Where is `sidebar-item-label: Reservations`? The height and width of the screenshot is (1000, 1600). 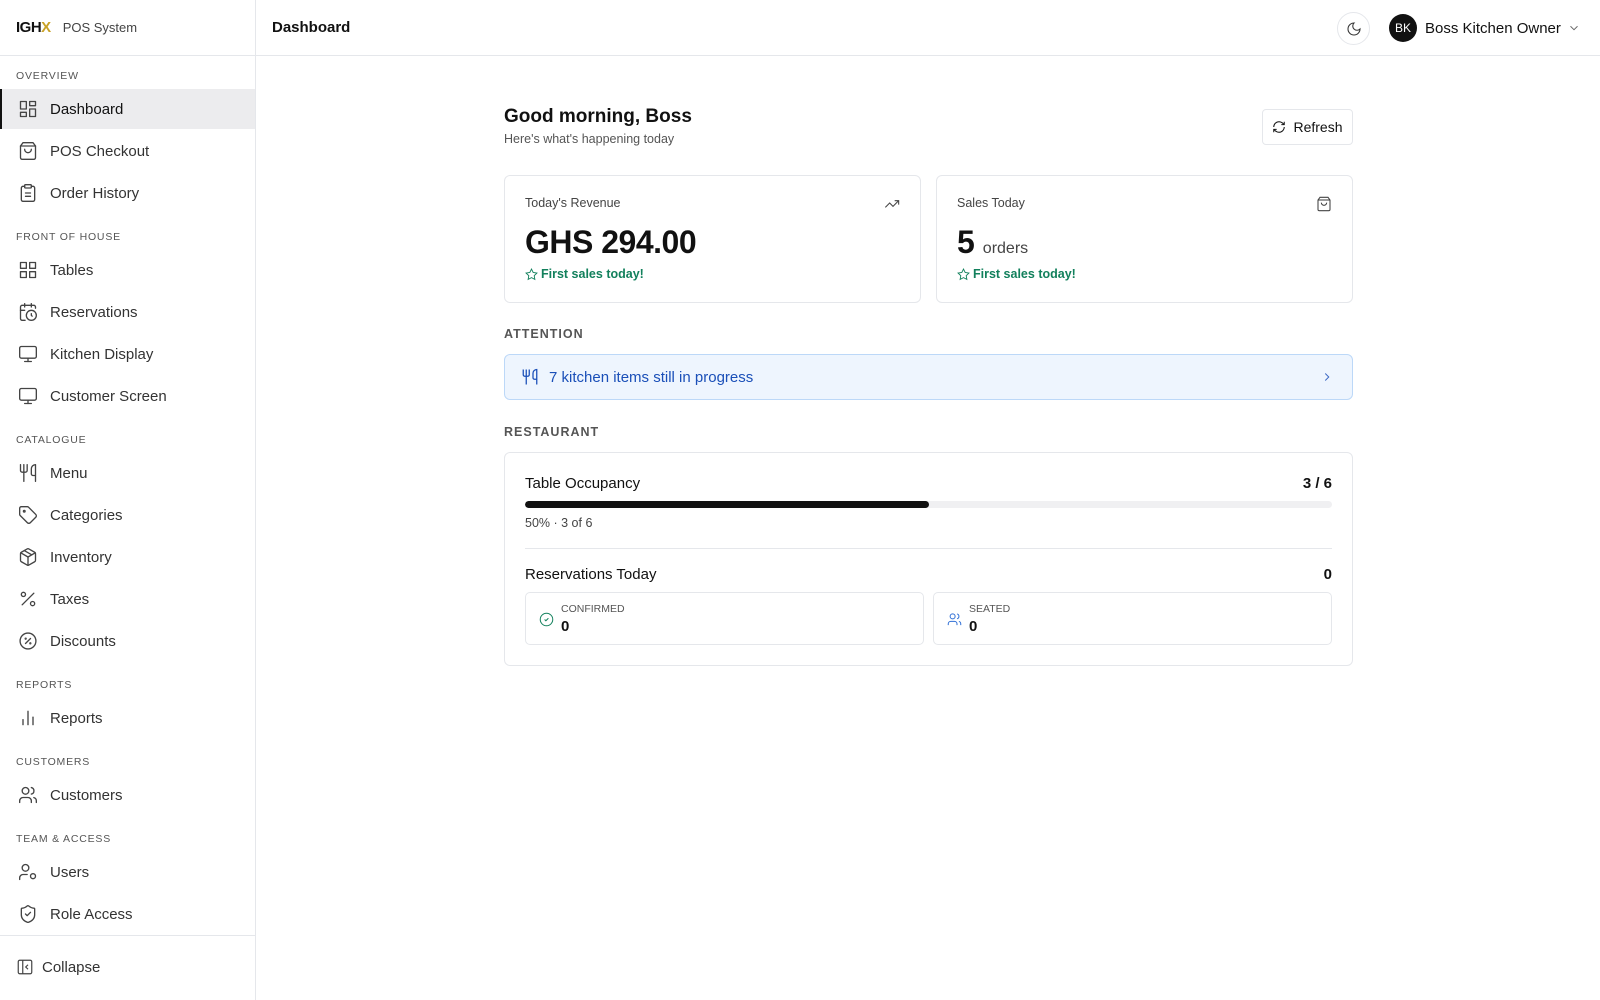 sidebar-item-label: Reservations is located at coordinates (94, 312).